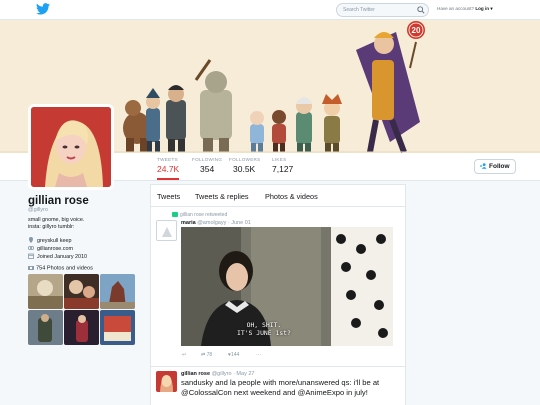 Image resolution: width=540 pixels, height=405 pixels. Describe the element at coordinates (38, 210) in the screenshot. I see `profile-handle: @gillyro` at that location.